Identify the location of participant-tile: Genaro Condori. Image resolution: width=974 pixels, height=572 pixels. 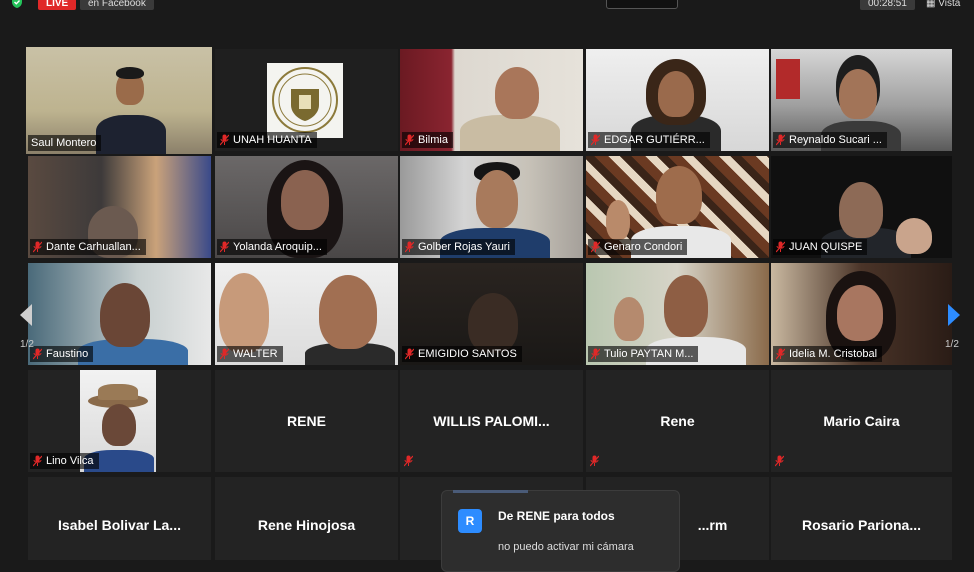
(677, 207).